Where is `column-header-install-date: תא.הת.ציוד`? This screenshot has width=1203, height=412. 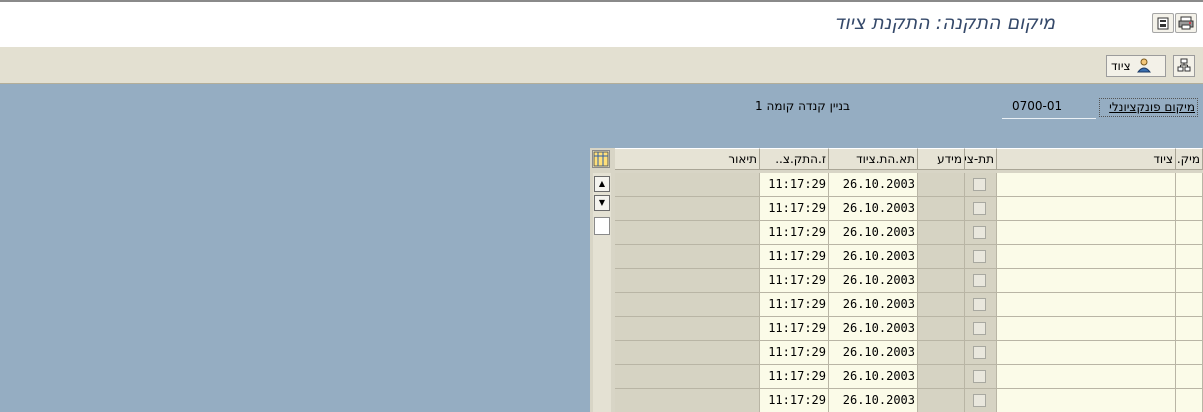
column-header-install-date: תא.הת.ציוד is located at coordinates (873, 159).